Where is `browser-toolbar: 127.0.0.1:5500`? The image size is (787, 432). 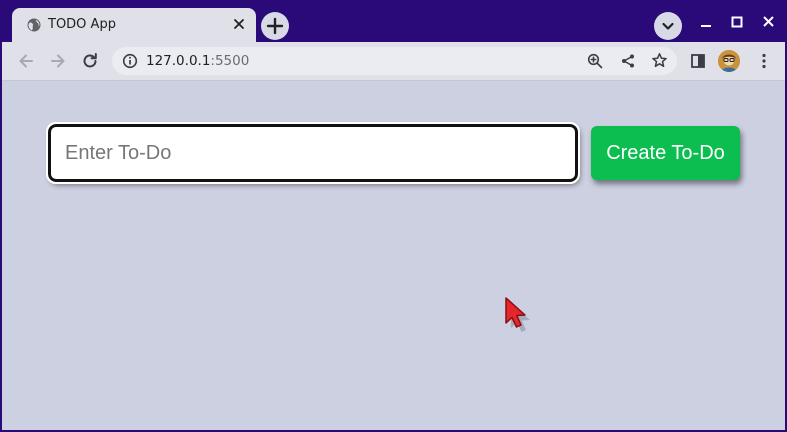 browser-toolbar: 127.0.0.1:5500 is located at coordinates (393, 61).